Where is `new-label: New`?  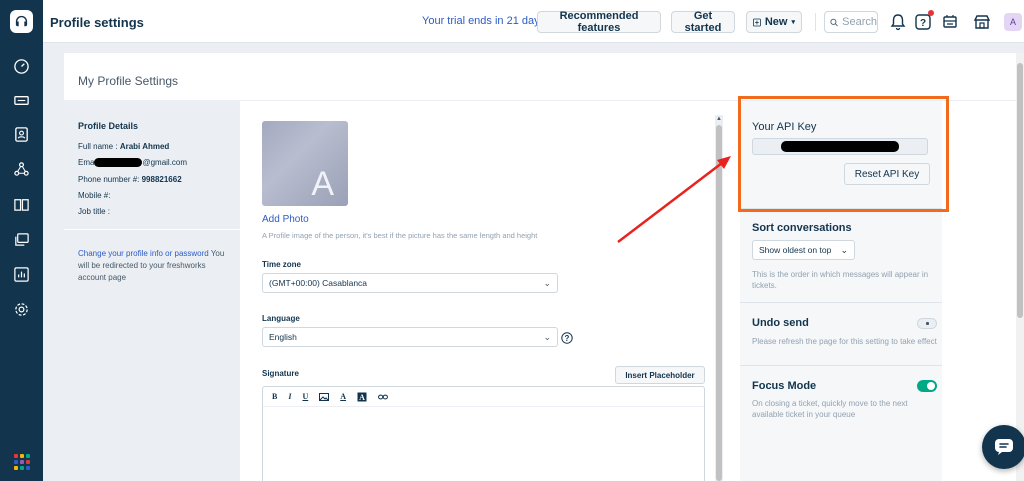
new-label: New is located at coordinates (776, 22).